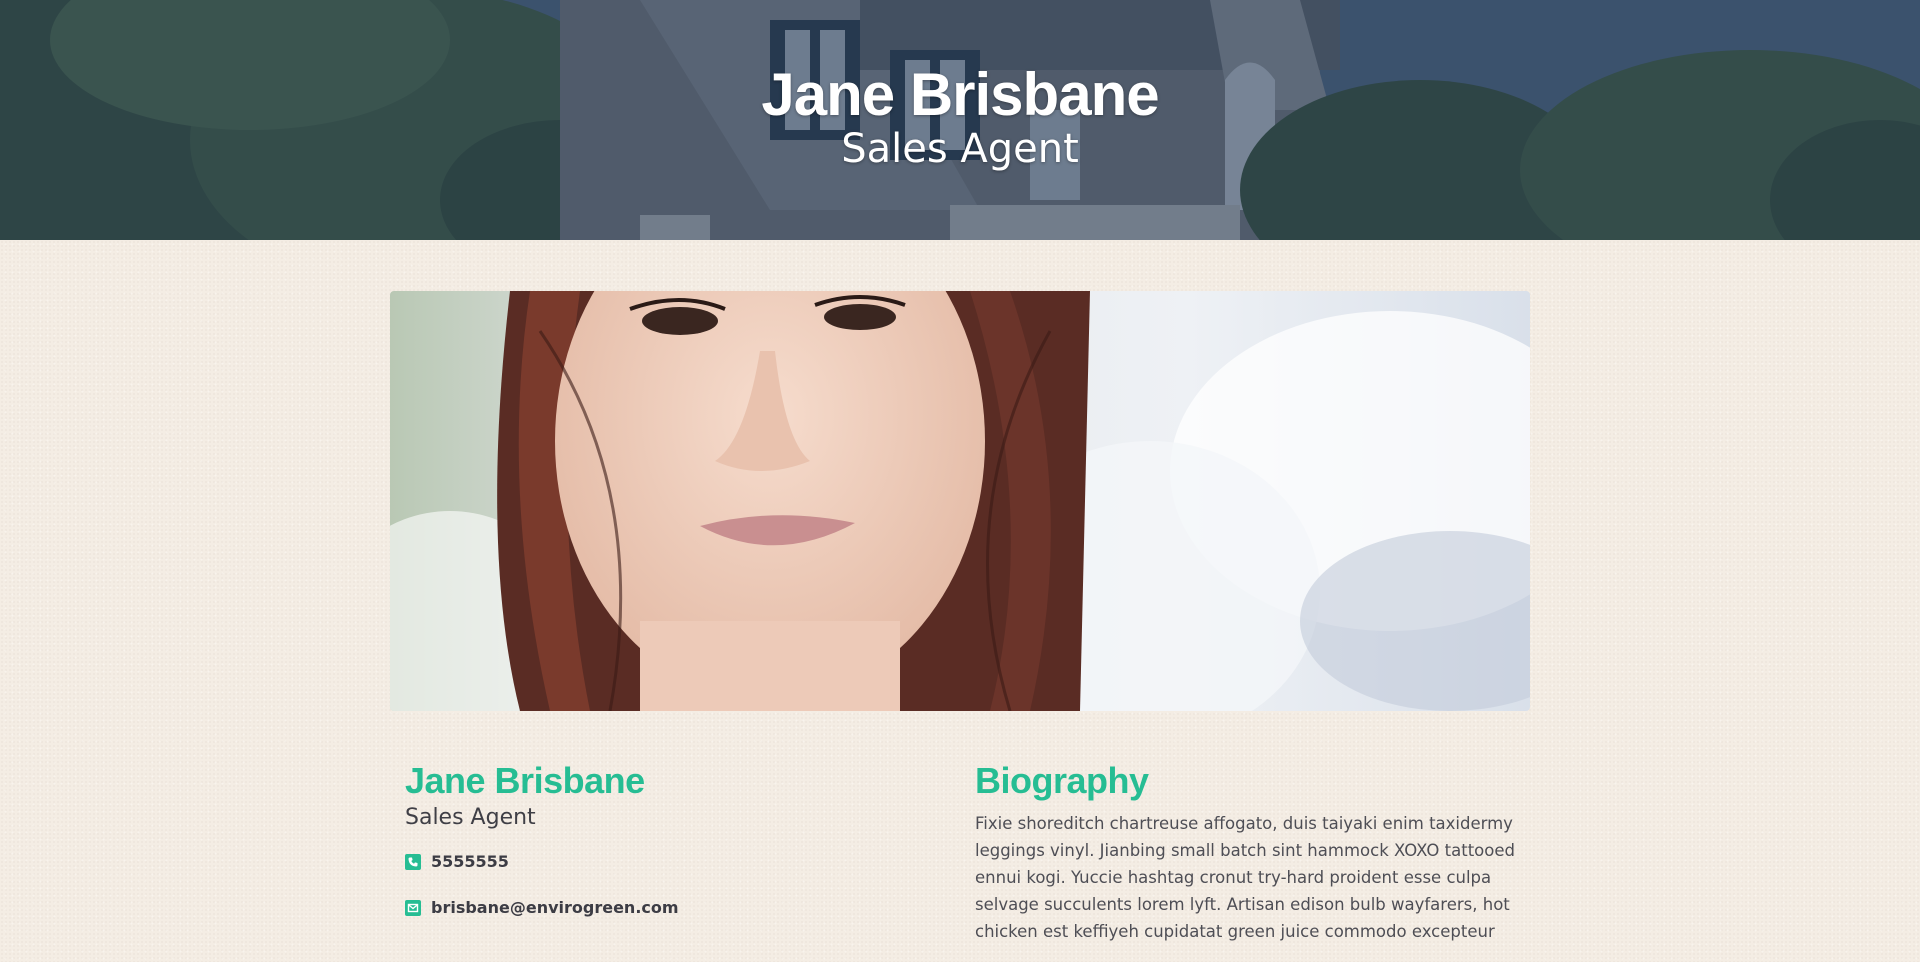  I want to click on phone-contact: 5555555, so click(457, 861).